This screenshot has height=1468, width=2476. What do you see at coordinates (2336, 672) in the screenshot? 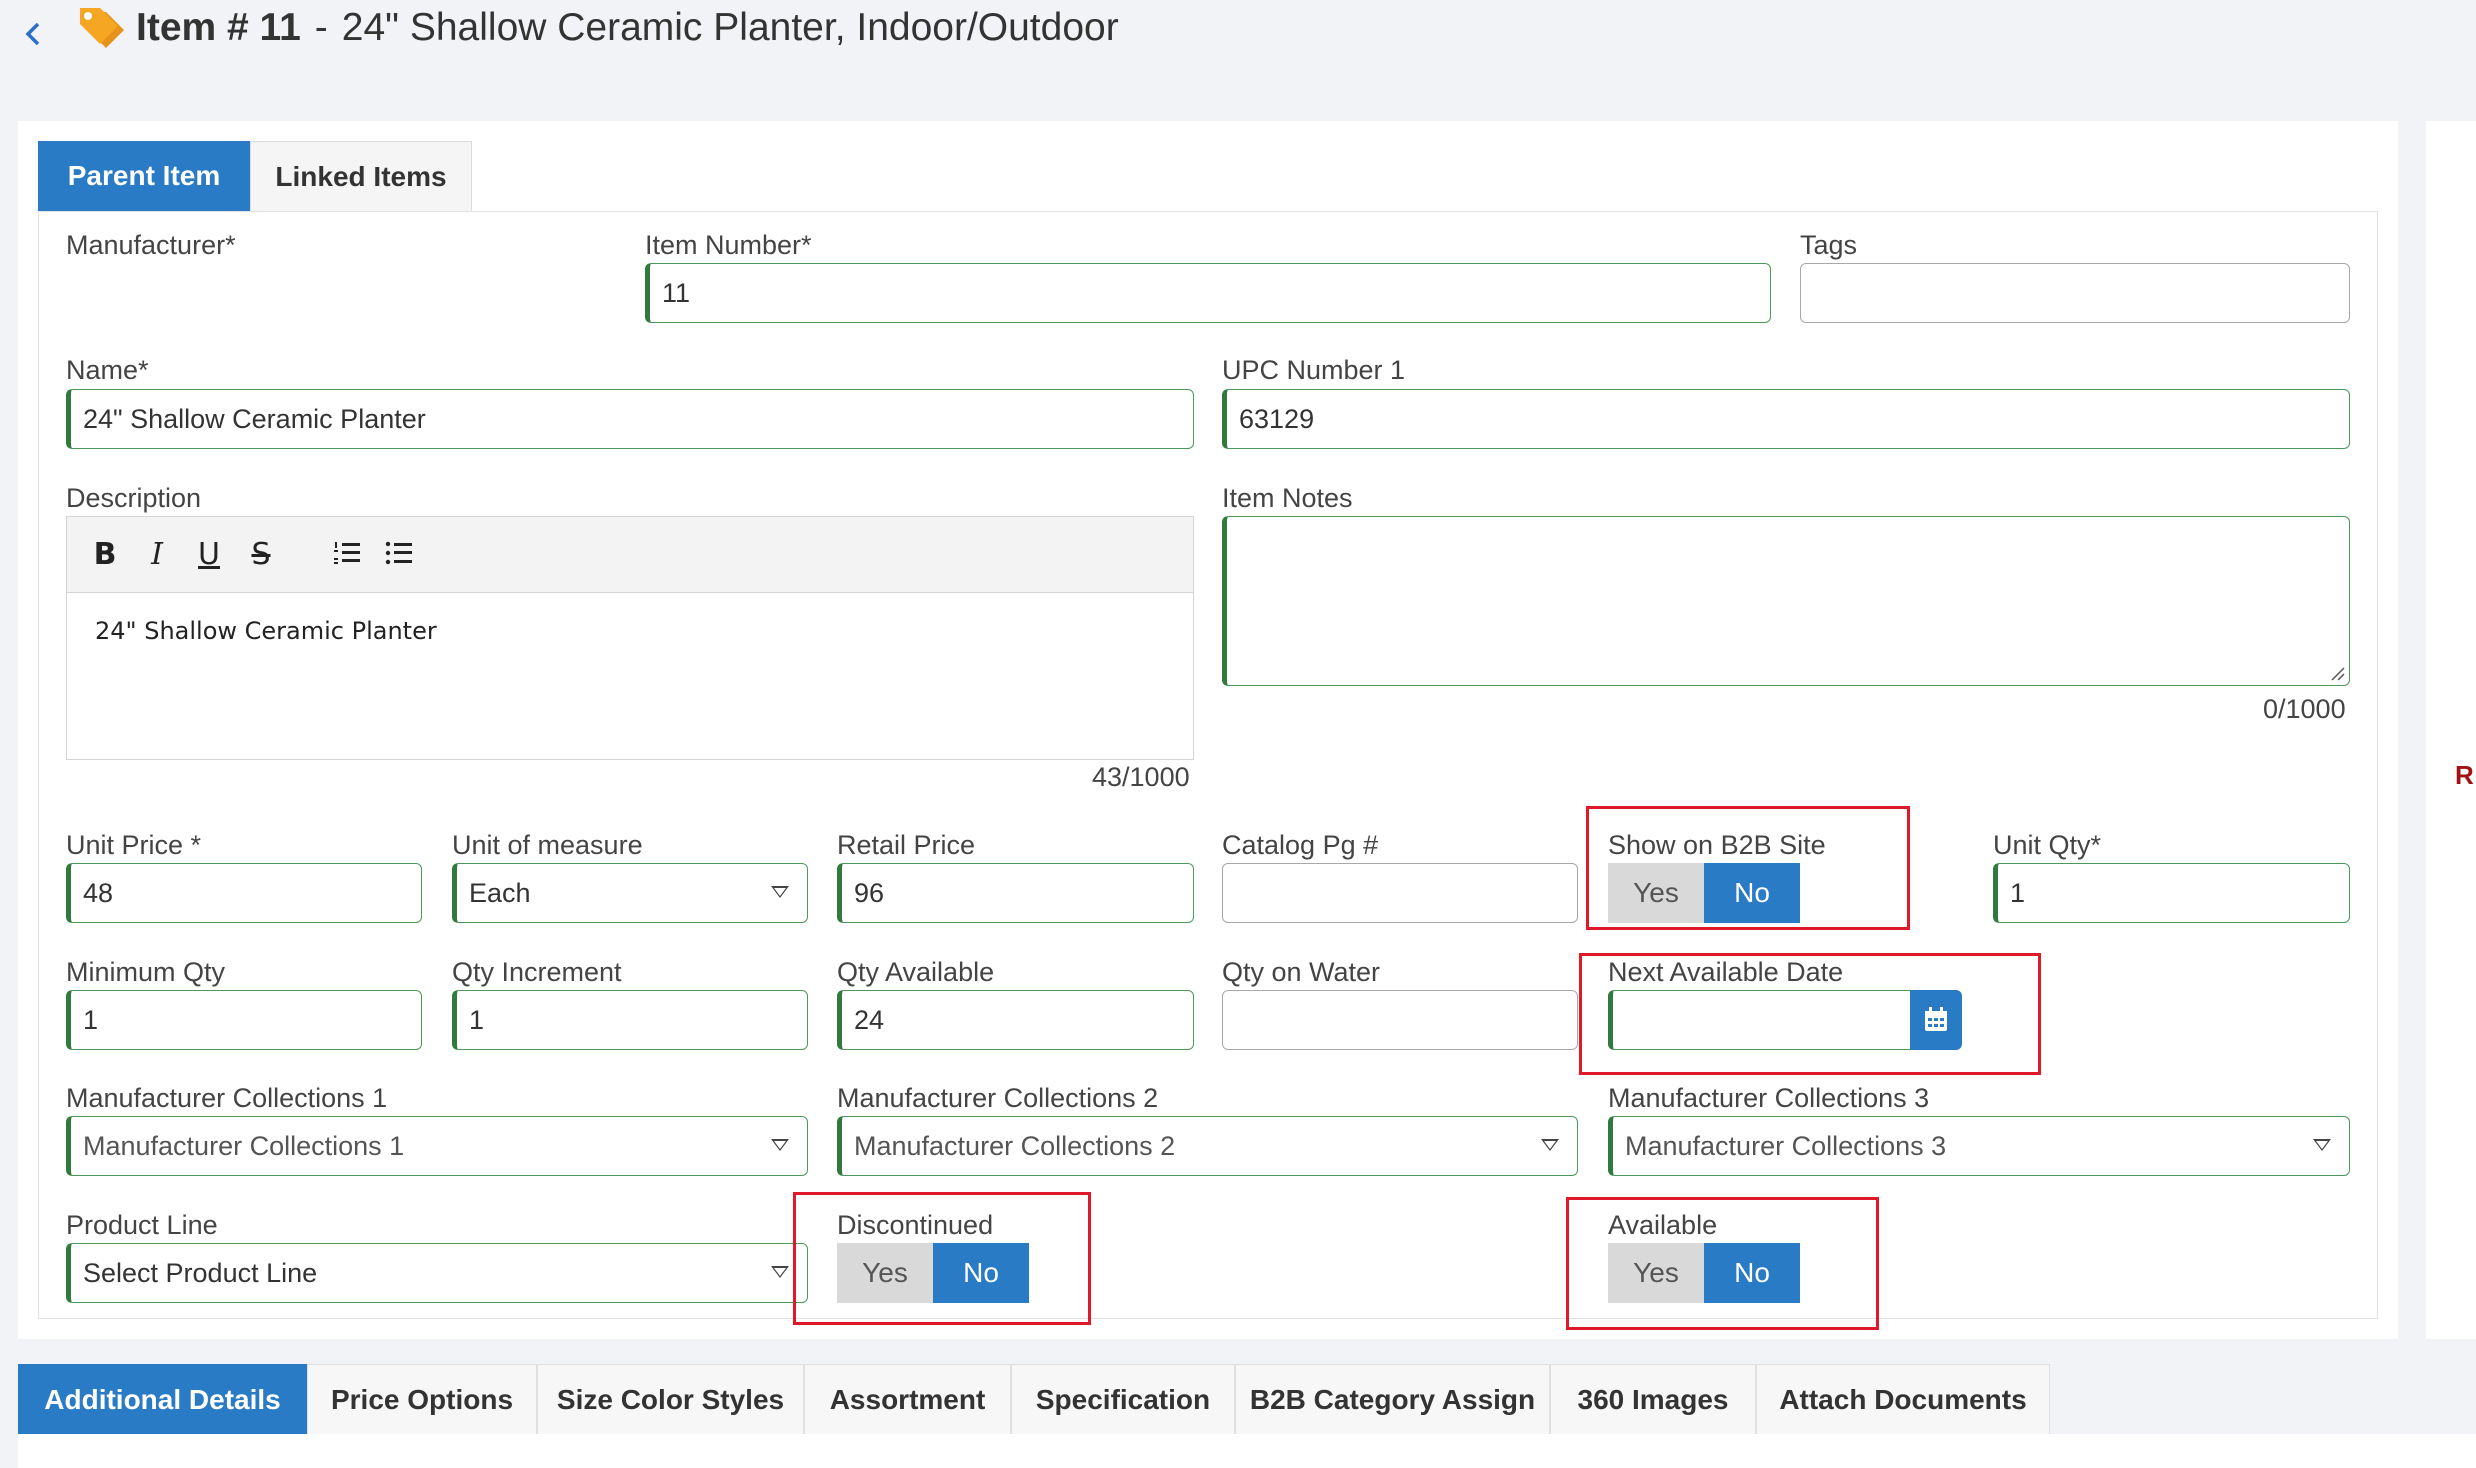
I see `resize-grip-icon` at bounding box center [2336, 672].